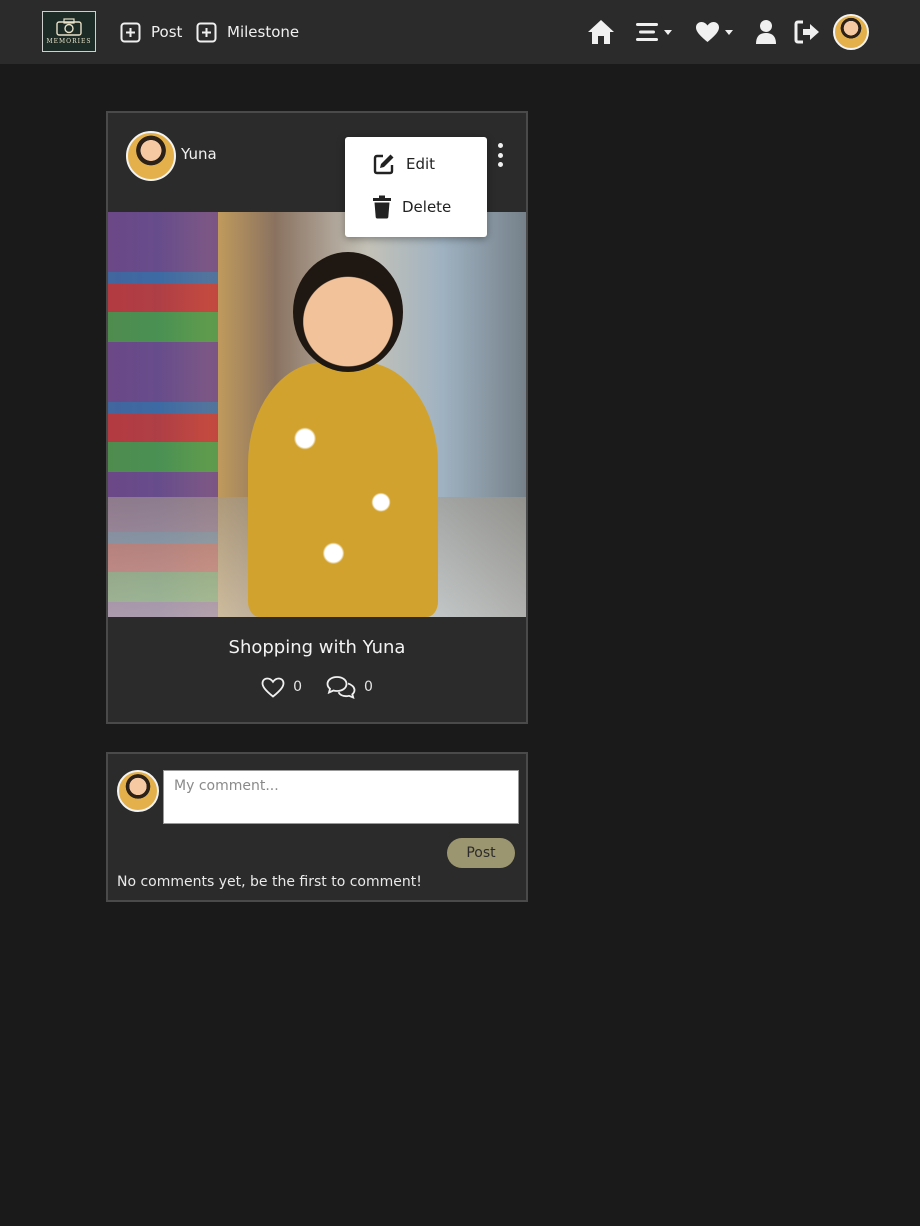 This screenshot has height=1226, width=920. What do you see at coordinates (383, 164) in the screenshot?
I see `edit-icon` at bounding box center [383, 164].